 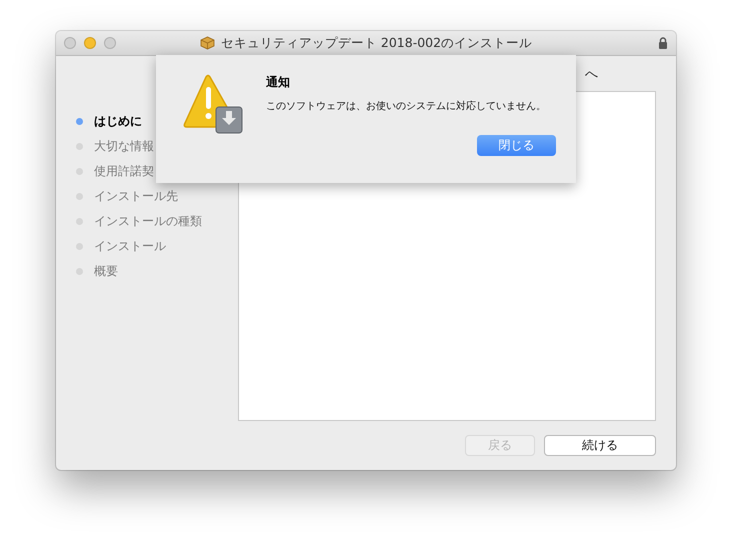 I want to click on lock-icon, so click(x=663, y=43).